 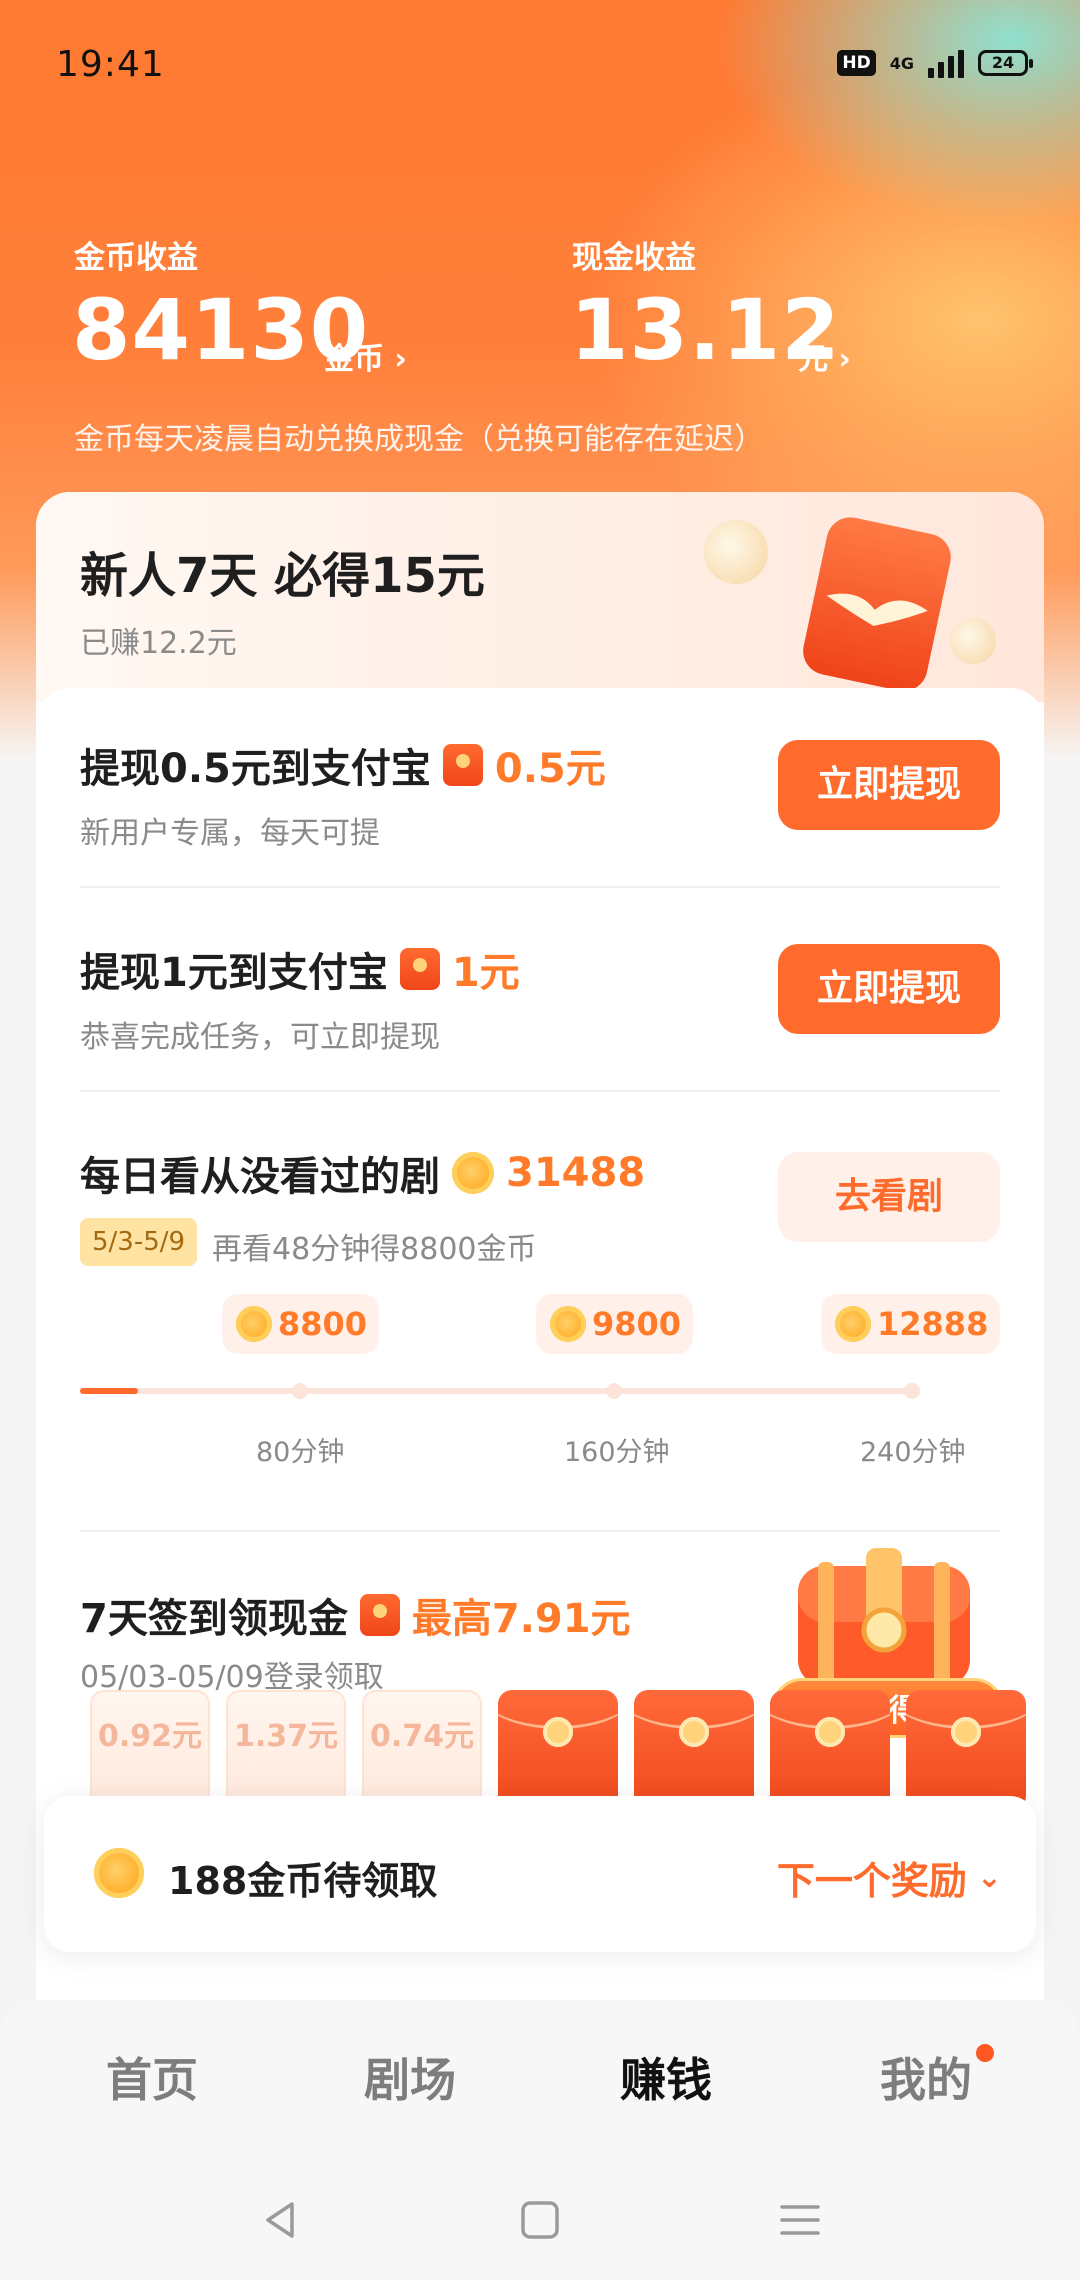 I want to click on cash-unit: 元, so click(x=813, y=359).